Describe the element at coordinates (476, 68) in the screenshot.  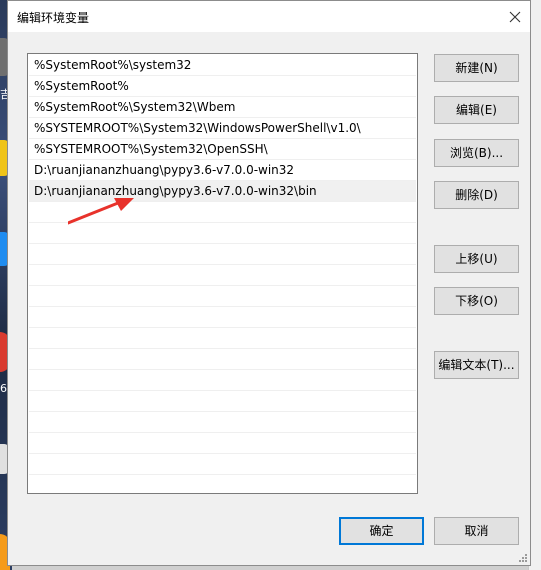
I see `new-button: 新建(N)` at that location.